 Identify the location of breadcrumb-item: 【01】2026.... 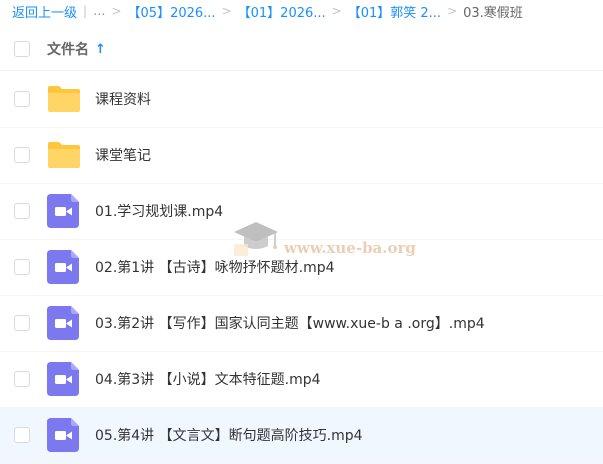
(282, 11).